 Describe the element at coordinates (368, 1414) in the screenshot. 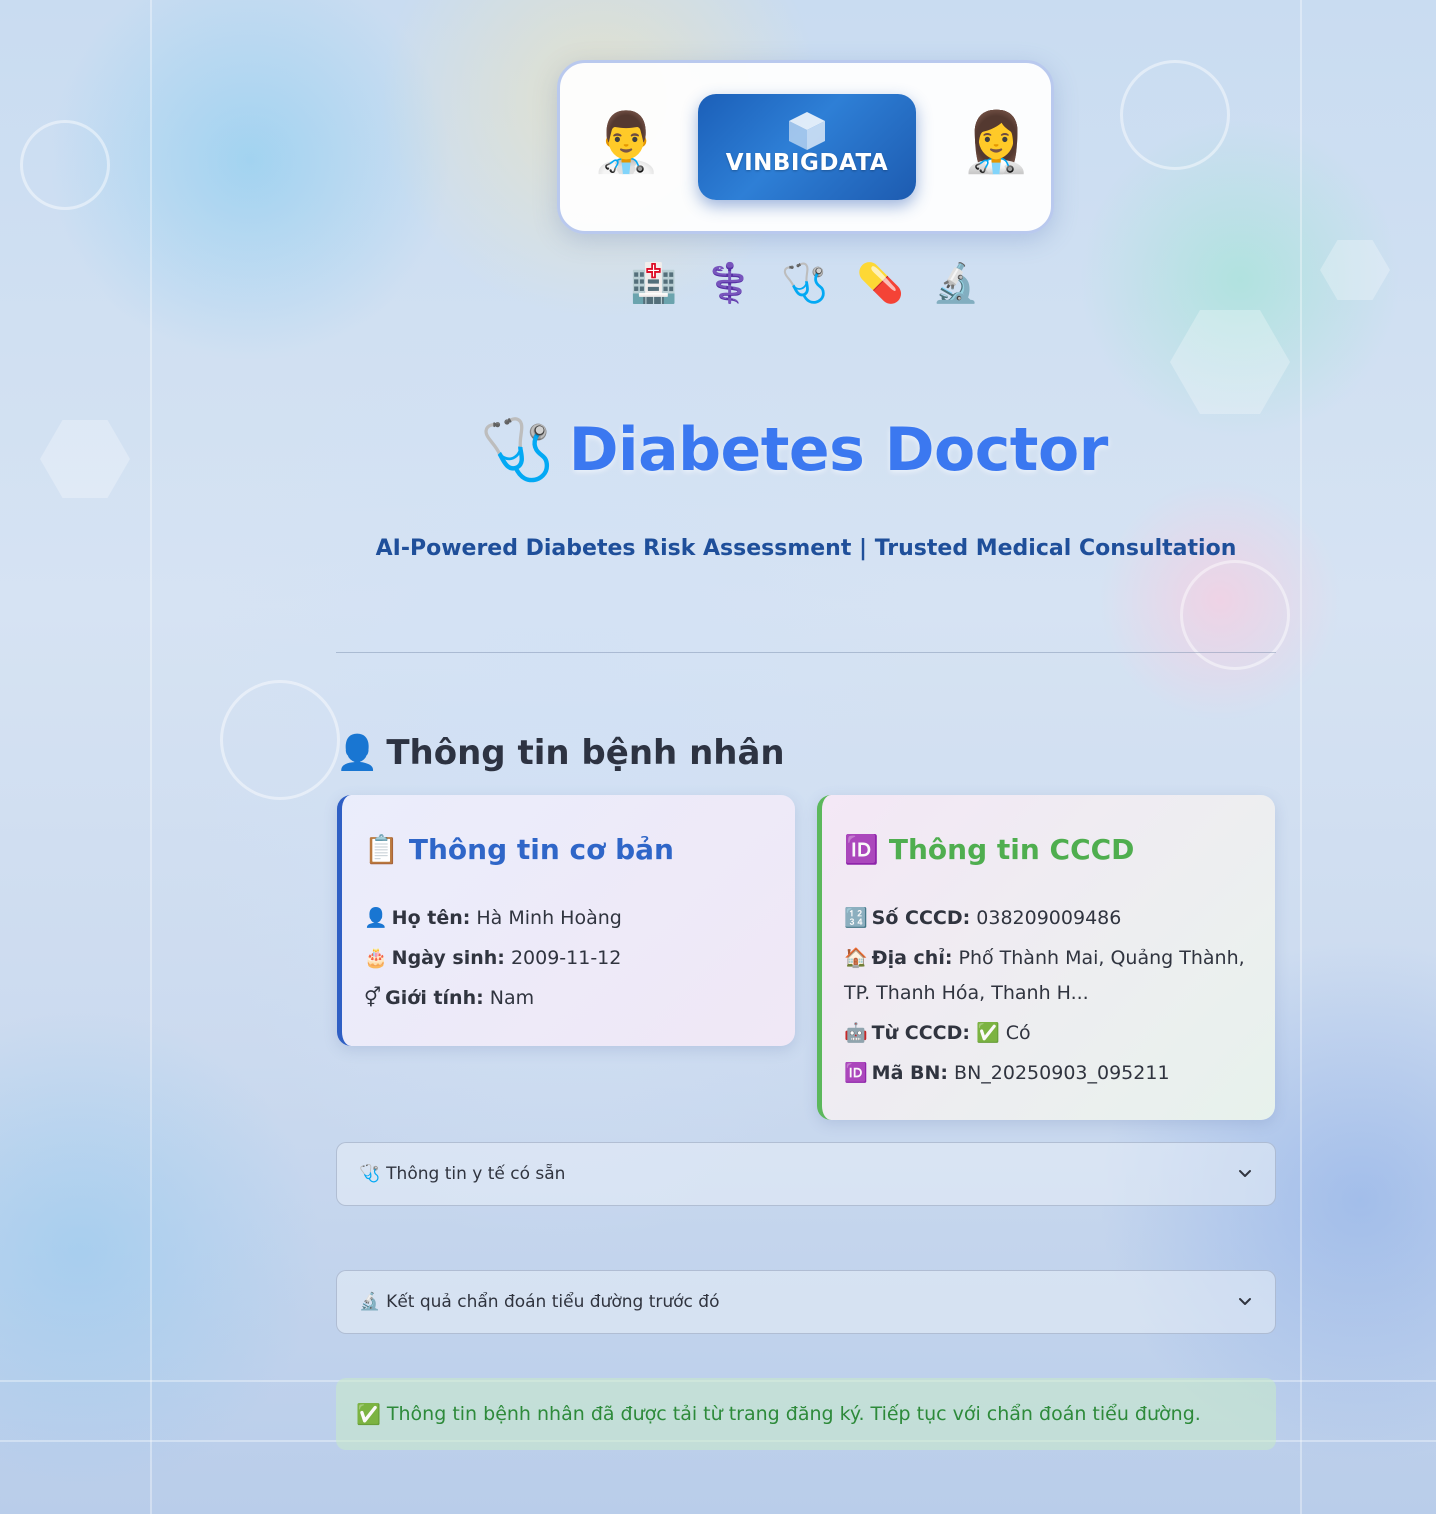

I see `check-icon: ✅` at that location.